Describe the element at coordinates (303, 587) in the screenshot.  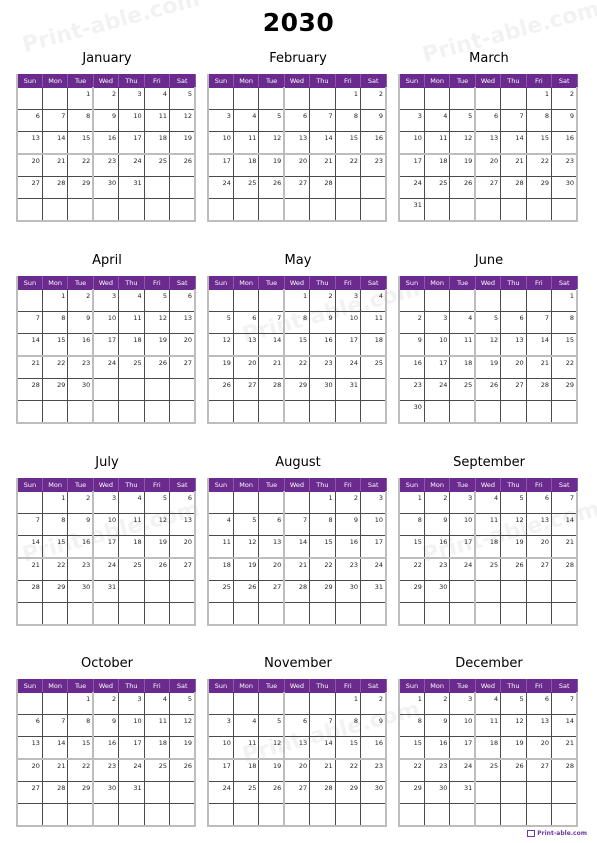
I see `day-number: 28` at that location.